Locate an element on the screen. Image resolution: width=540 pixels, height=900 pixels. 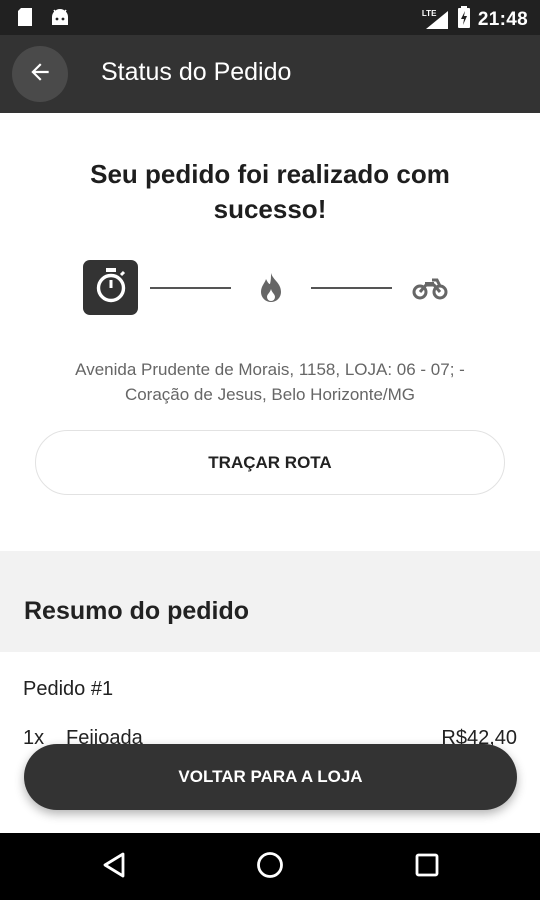
status-right-icons: LTE 21:48 is located at coordinates (475, 19).